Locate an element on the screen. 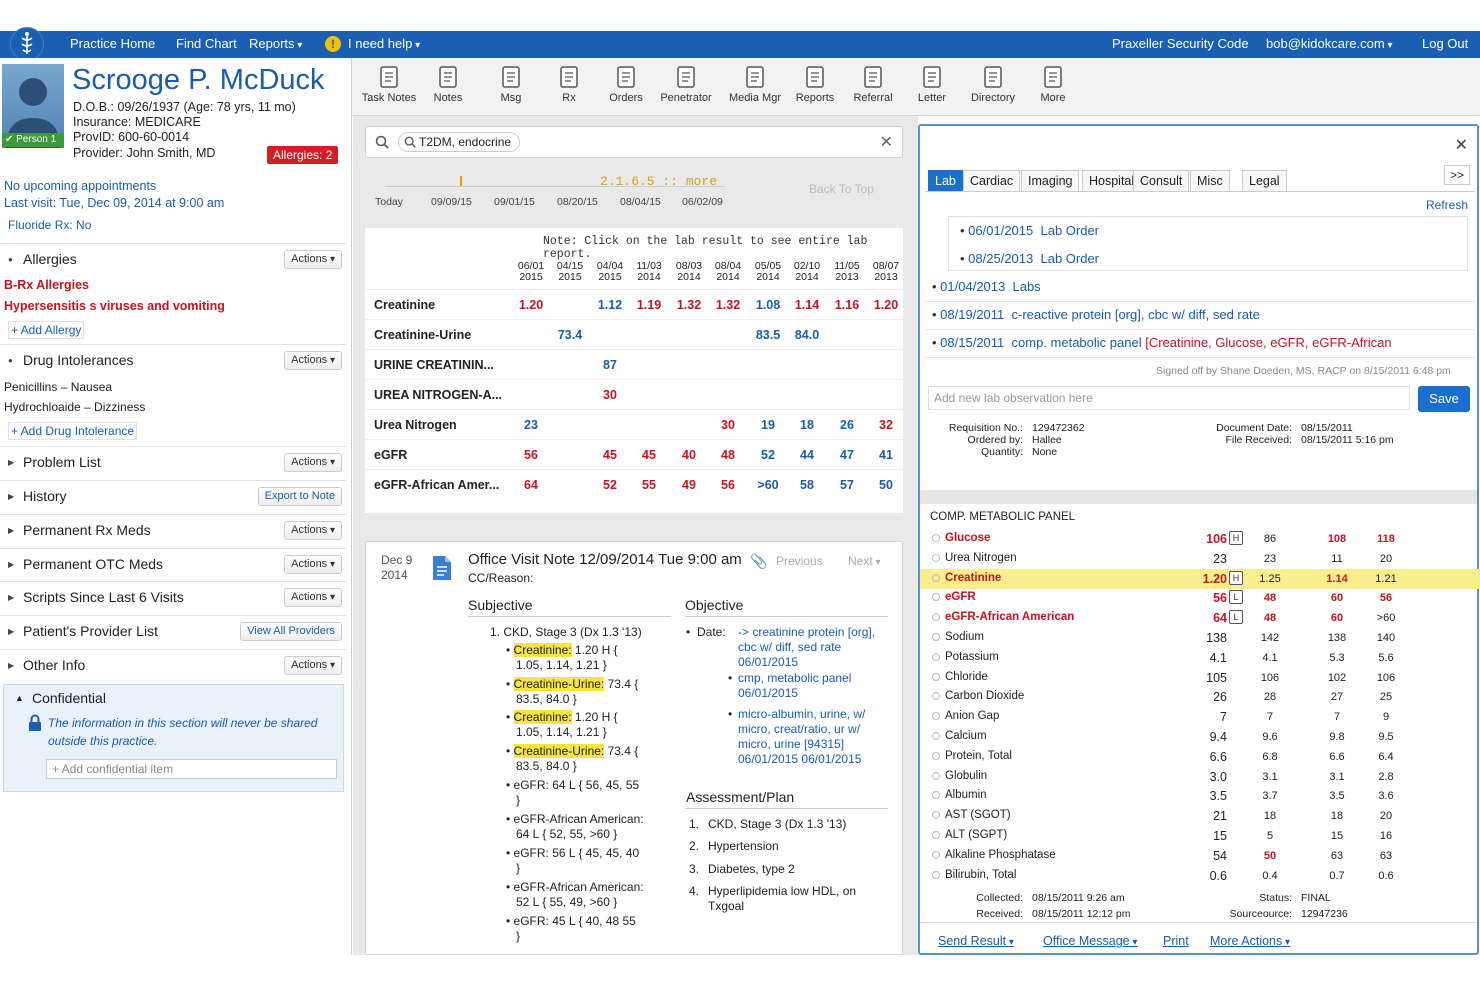 This screenshot has height=987, width=1480. objective-link: cmp, metabolic panel 06/01/2015 is located at coordinates (813, 686).